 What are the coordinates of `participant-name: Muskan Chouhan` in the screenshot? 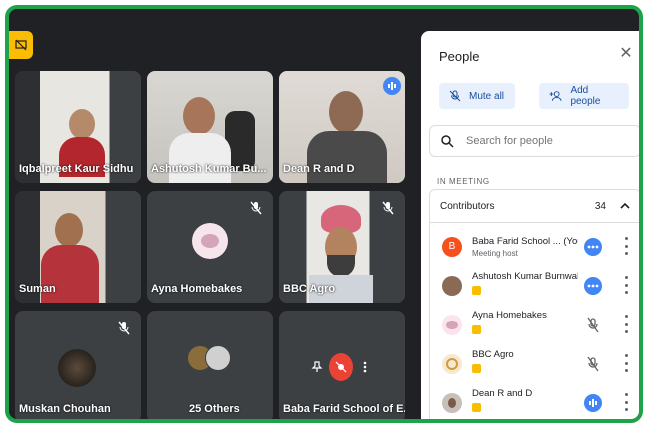 It's located at (65, 409).